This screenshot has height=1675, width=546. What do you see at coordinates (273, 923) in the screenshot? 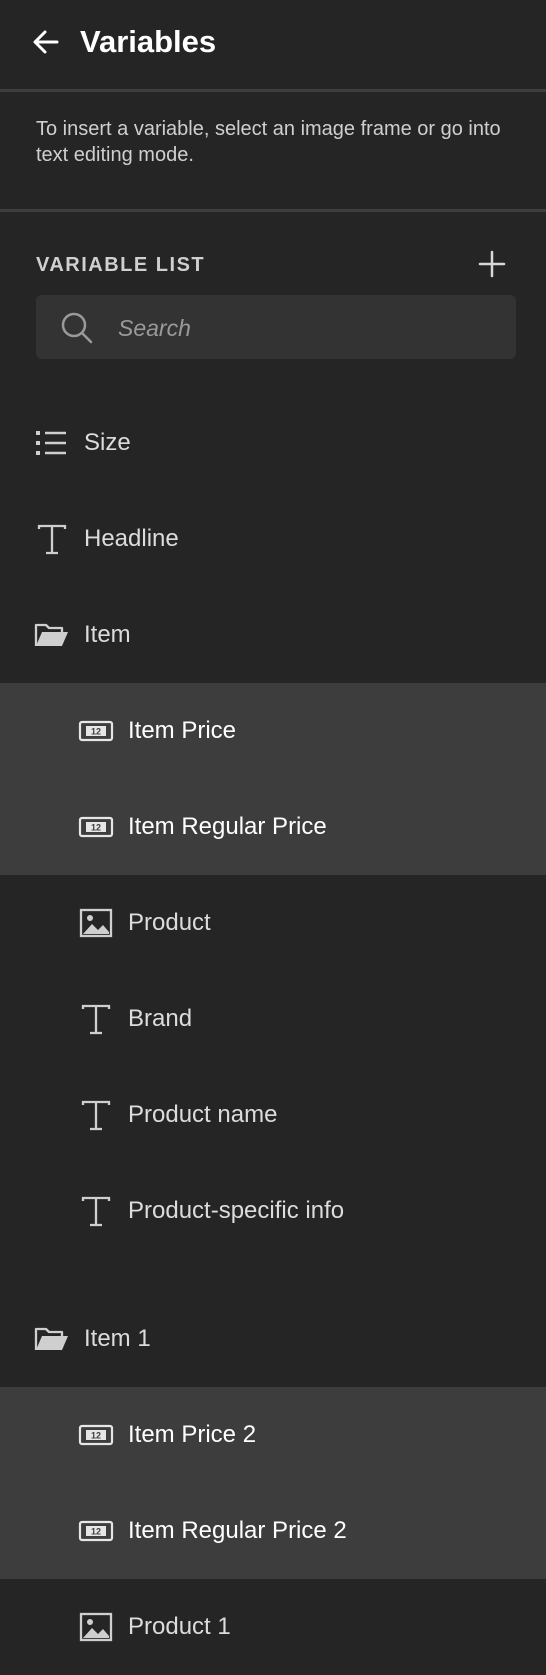
I see `variable-list-item: Product` at bounding box center [273, 923].